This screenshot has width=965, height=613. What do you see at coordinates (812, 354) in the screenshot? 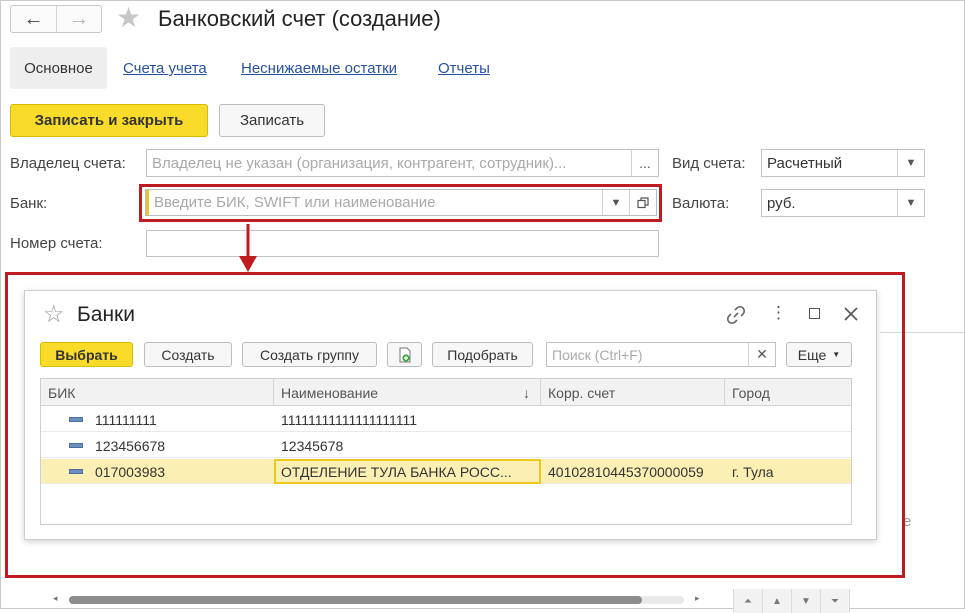
I see `more-label: Еще` at bounding box center [812, 354].